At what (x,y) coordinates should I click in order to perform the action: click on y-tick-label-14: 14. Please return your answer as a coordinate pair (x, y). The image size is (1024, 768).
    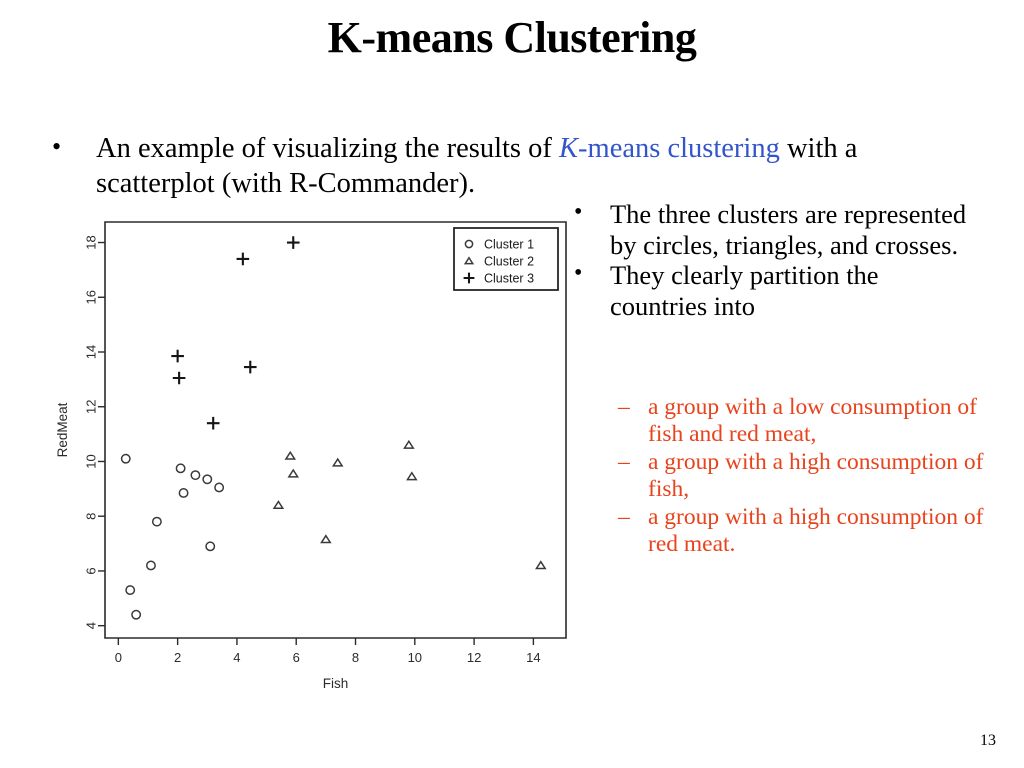
    Looking at the image, I should click on (91, 352).